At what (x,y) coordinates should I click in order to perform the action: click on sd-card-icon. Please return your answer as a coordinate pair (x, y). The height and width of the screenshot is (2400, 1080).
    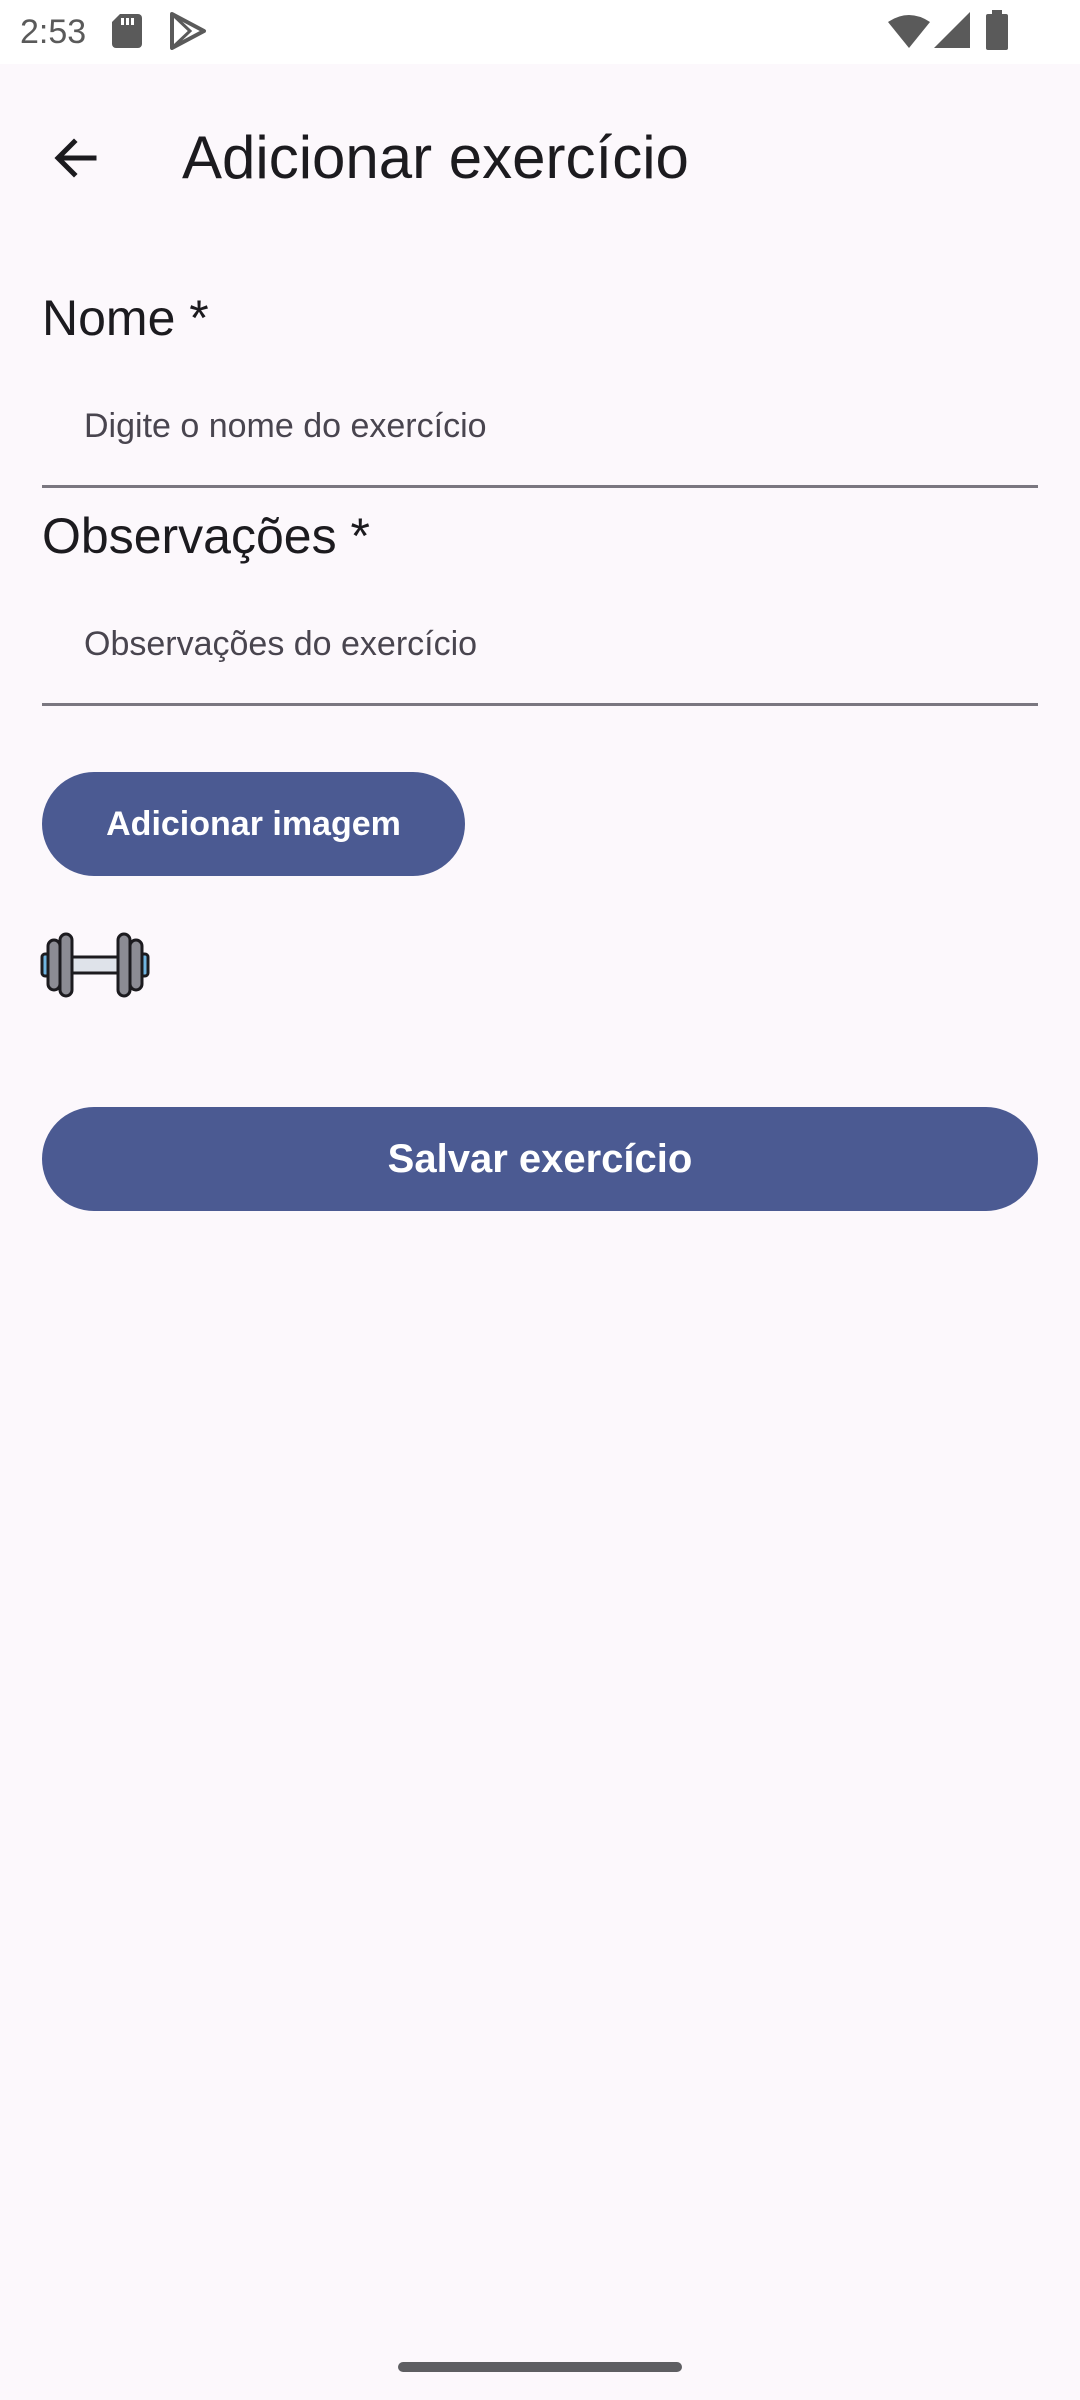
    Looking at the image, I should click on (127, 33).